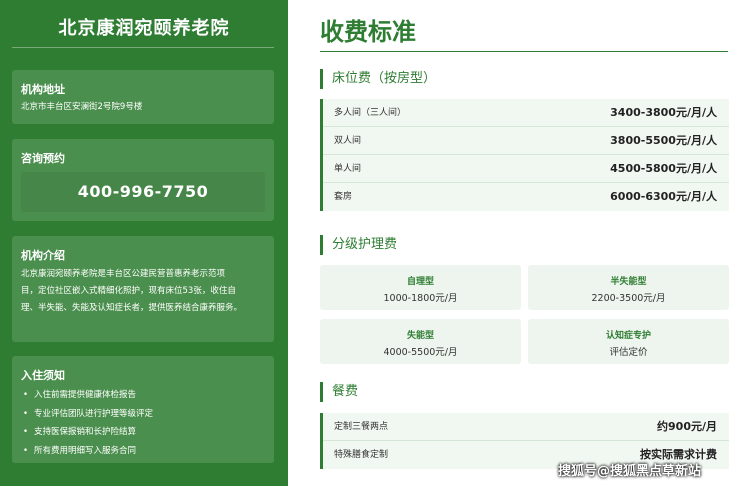 The width and height of the screenshot is (740, 486). I want to click on care-card: 半失能型 2200-3500元/月, so click(628, 287).